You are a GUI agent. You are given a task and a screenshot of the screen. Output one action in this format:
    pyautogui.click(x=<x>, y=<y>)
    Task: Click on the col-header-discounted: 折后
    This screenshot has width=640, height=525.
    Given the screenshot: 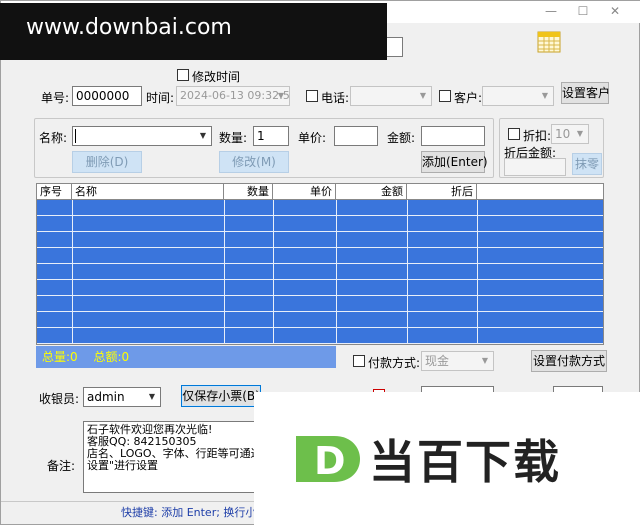 What is the action you would take?
    pyautogui.click(x=442, y=192)
    